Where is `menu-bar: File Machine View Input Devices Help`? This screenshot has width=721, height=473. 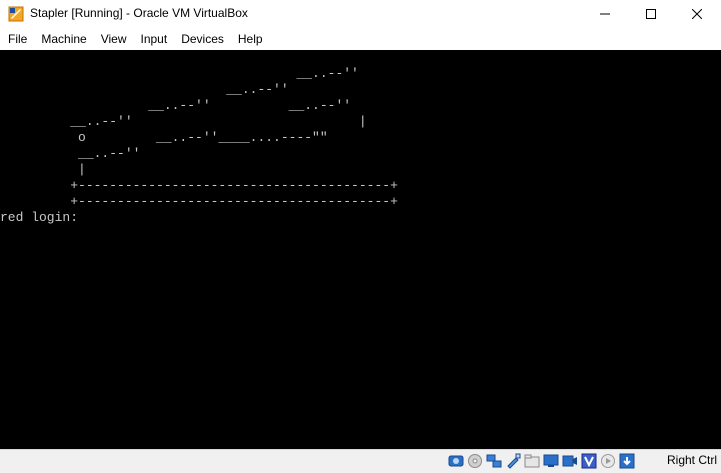 menu-bar: File Machine View Input Devices Help is located at coordinates (360, 39).